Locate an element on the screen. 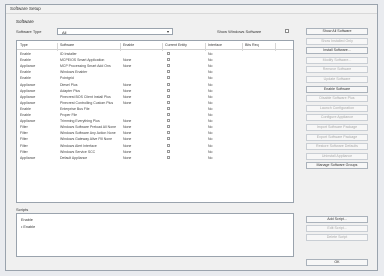 The height and width of the screenshot is (276, 384). software-type-value: All is located at coordinates (64, 32).